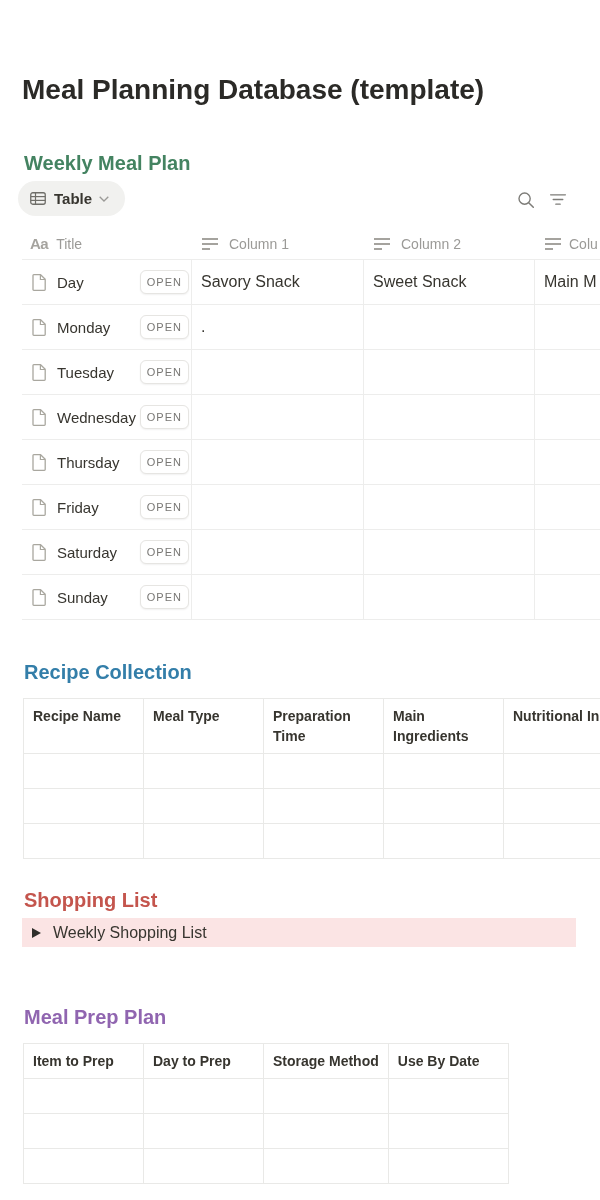  I want to click on row-title: Monday, so click(84, 327).